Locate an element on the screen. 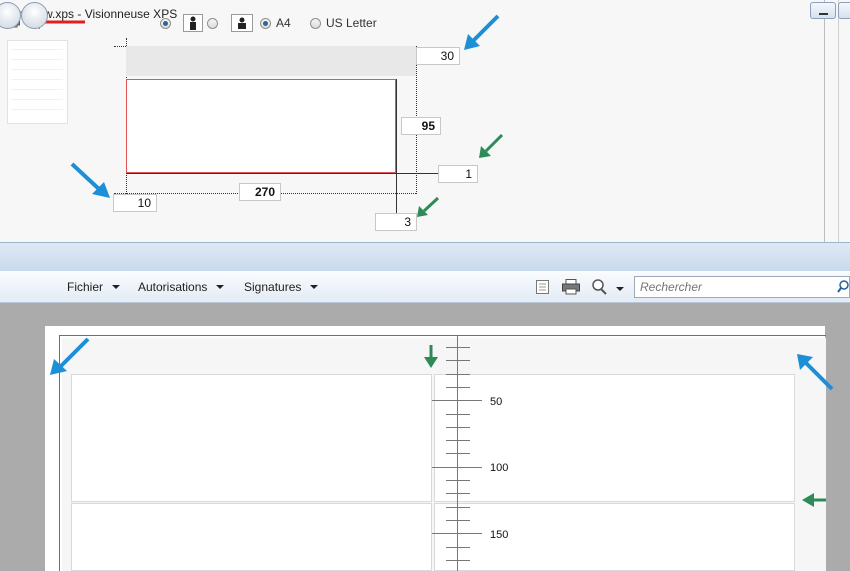 The height and width of the screenshot is (571, 850). minimize-button is located at coordinates (823, 10).